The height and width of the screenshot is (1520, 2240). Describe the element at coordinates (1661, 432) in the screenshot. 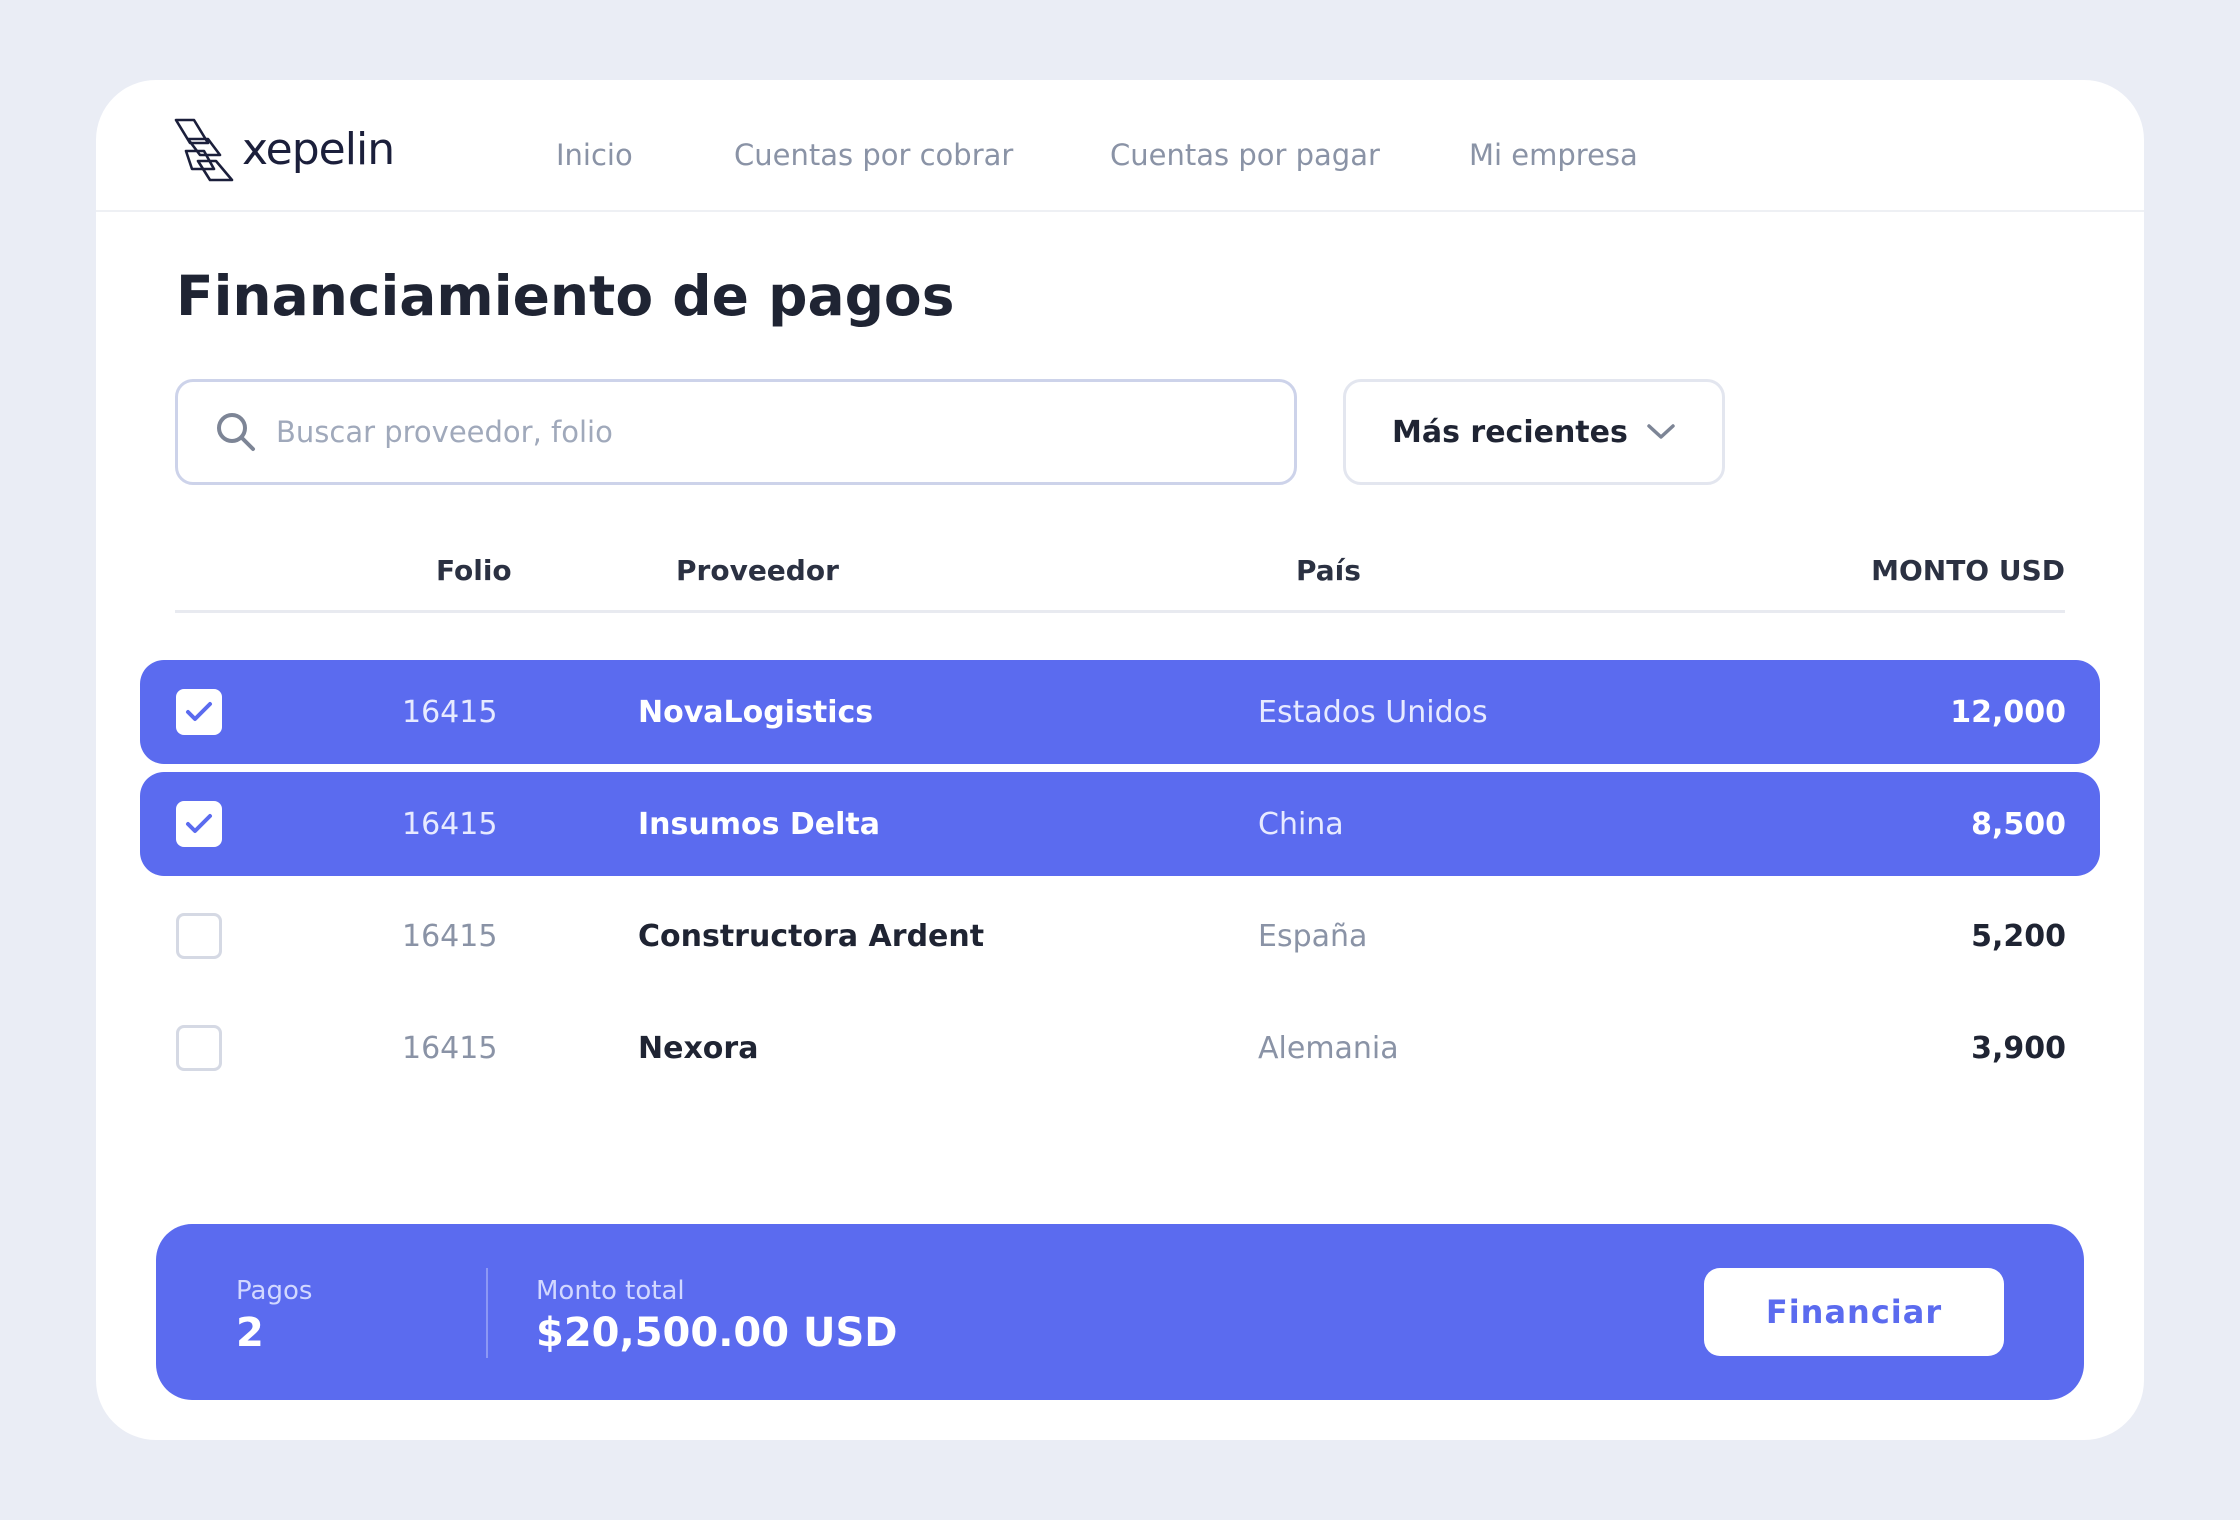

I see `chevron-down-icon` at that location.